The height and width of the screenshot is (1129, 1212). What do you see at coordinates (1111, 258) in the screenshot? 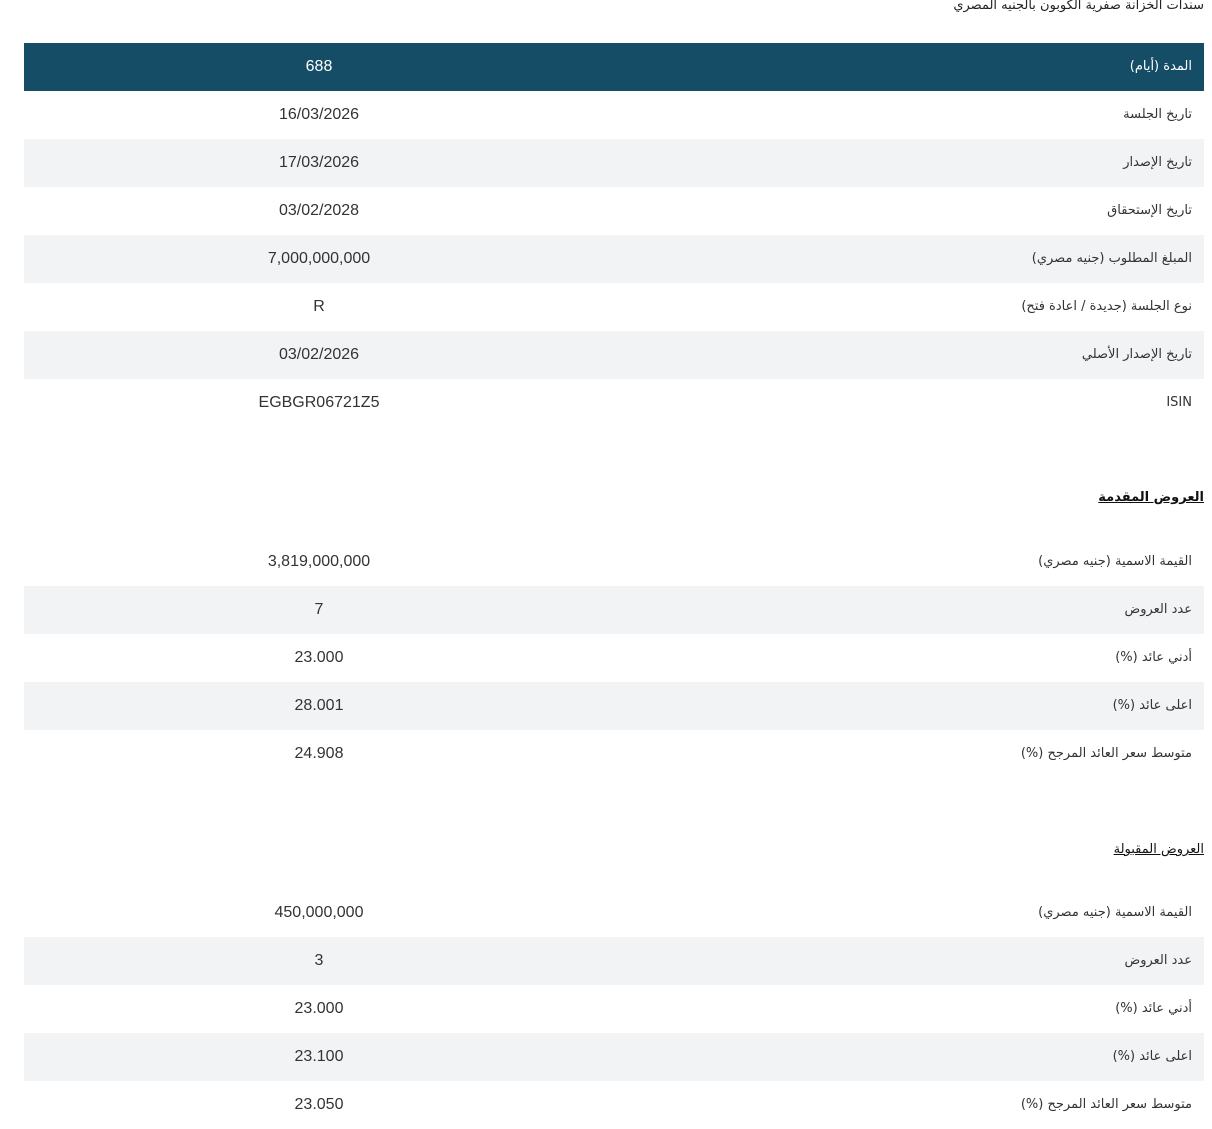
I see `row-label: المبلغ المطلوب (جنيه مصري)` at bounding box center [1111, 258].